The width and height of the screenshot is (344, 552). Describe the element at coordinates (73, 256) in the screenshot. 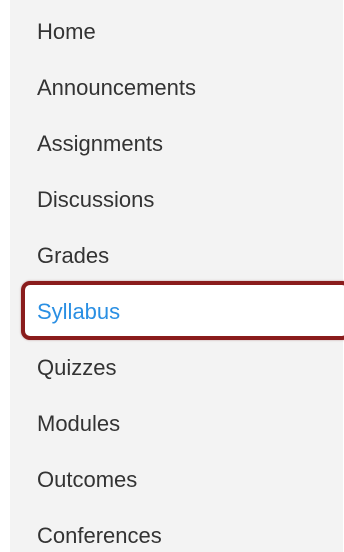

I see `nav-link-grades: Grades` at that location.